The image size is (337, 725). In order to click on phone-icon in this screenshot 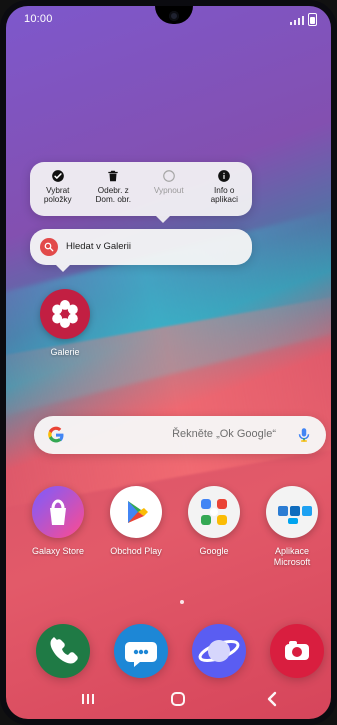, I will do `click(63, 651)`.